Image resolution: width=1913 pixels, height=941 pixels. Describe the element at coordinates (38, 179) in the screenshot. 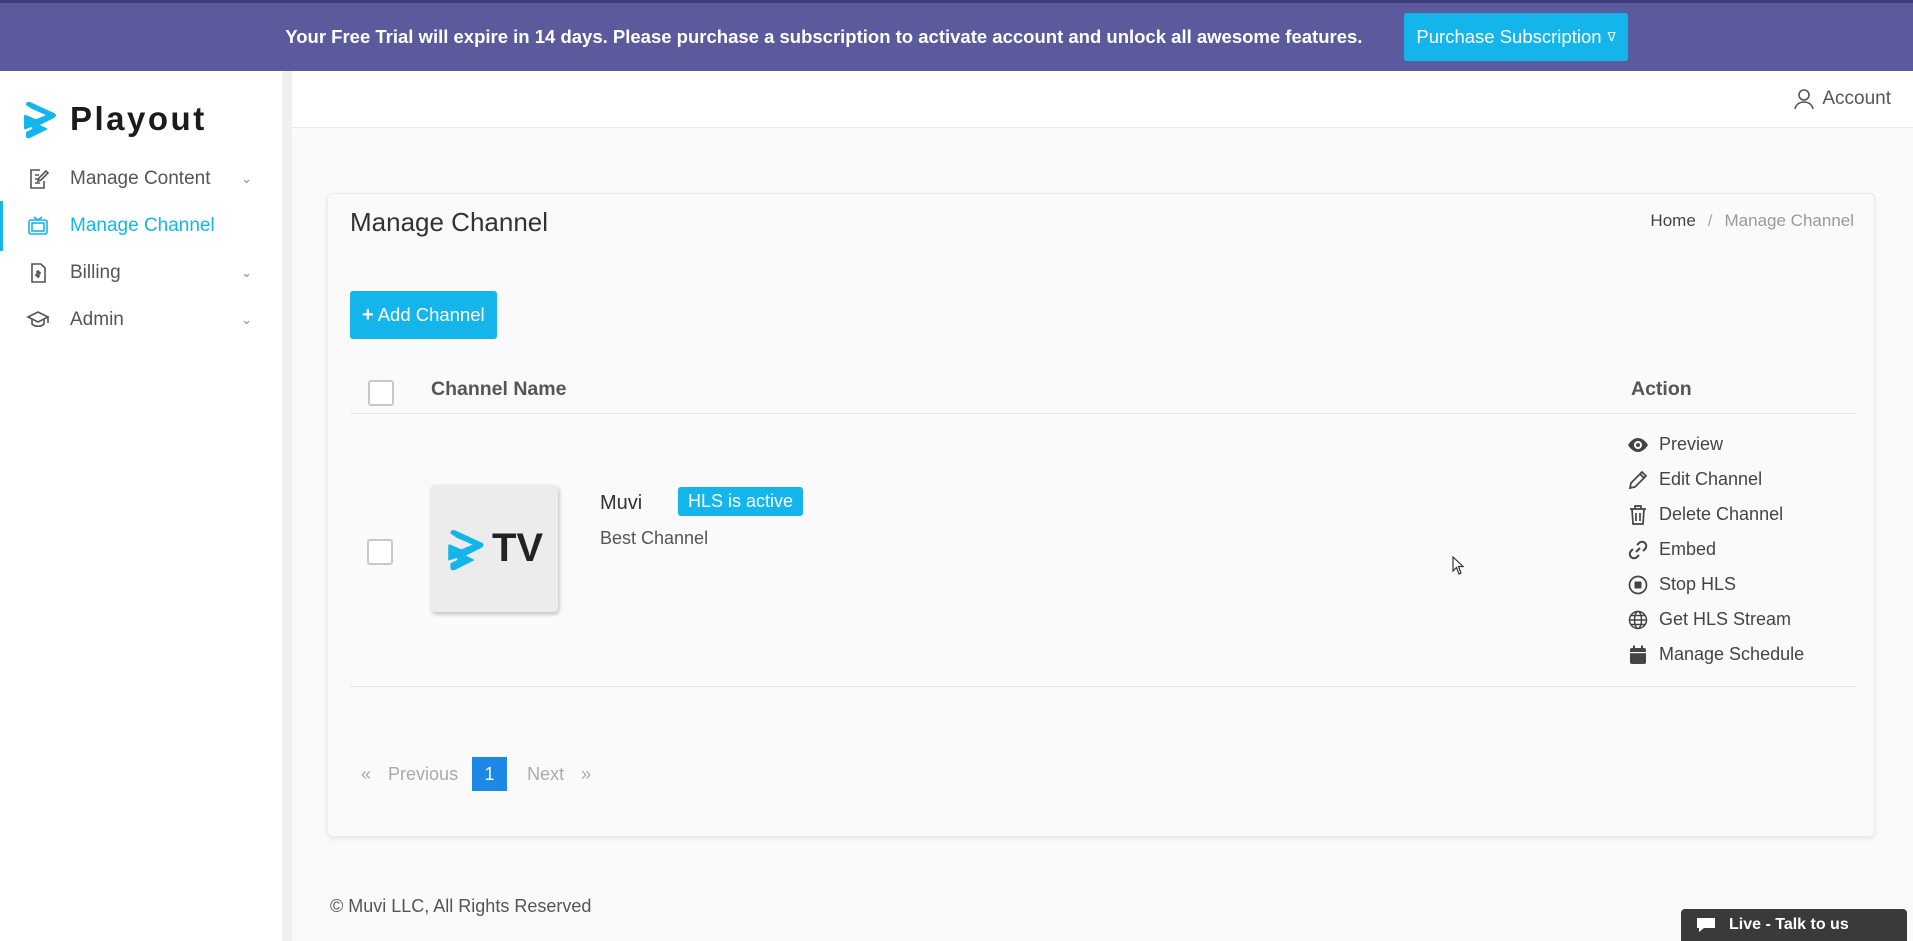

I see `edit-document-icon` at that location.